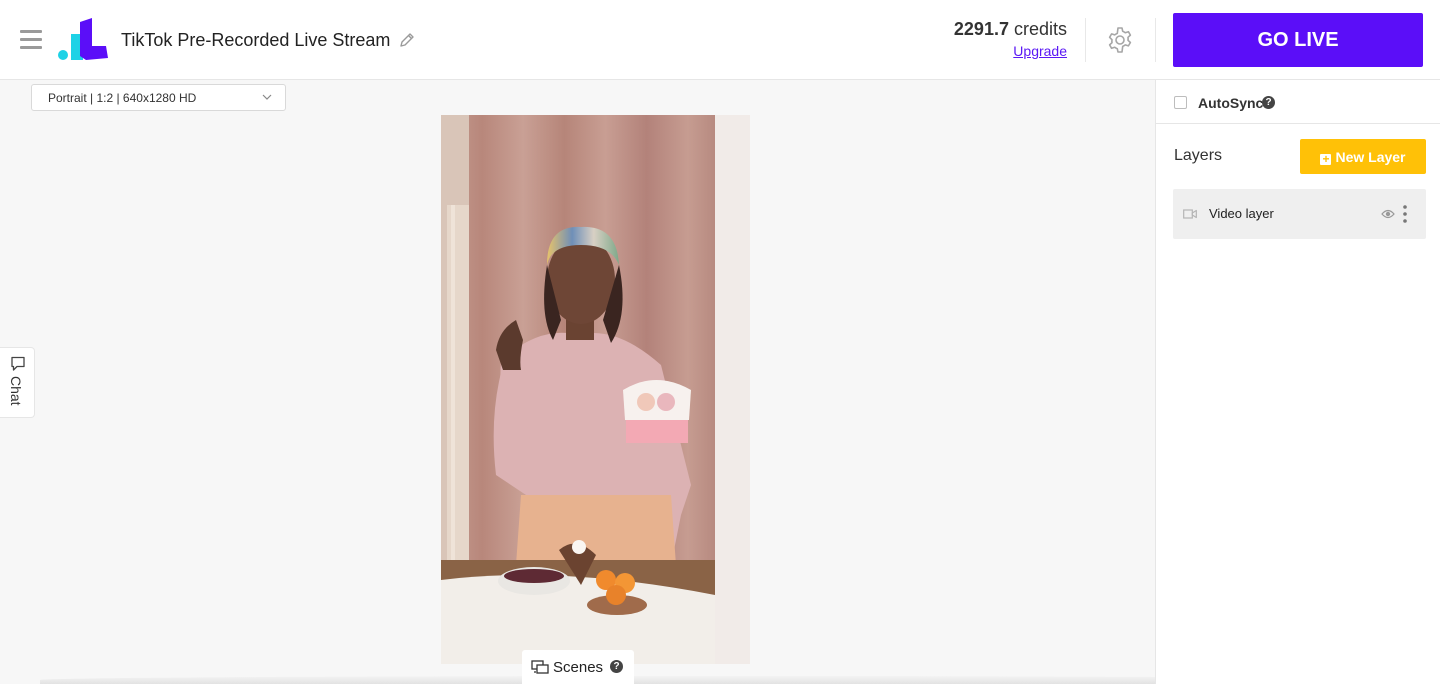 This screenshot has width=1440, height=684. I want to click on layers-title: Layers, so click(1198, 155).